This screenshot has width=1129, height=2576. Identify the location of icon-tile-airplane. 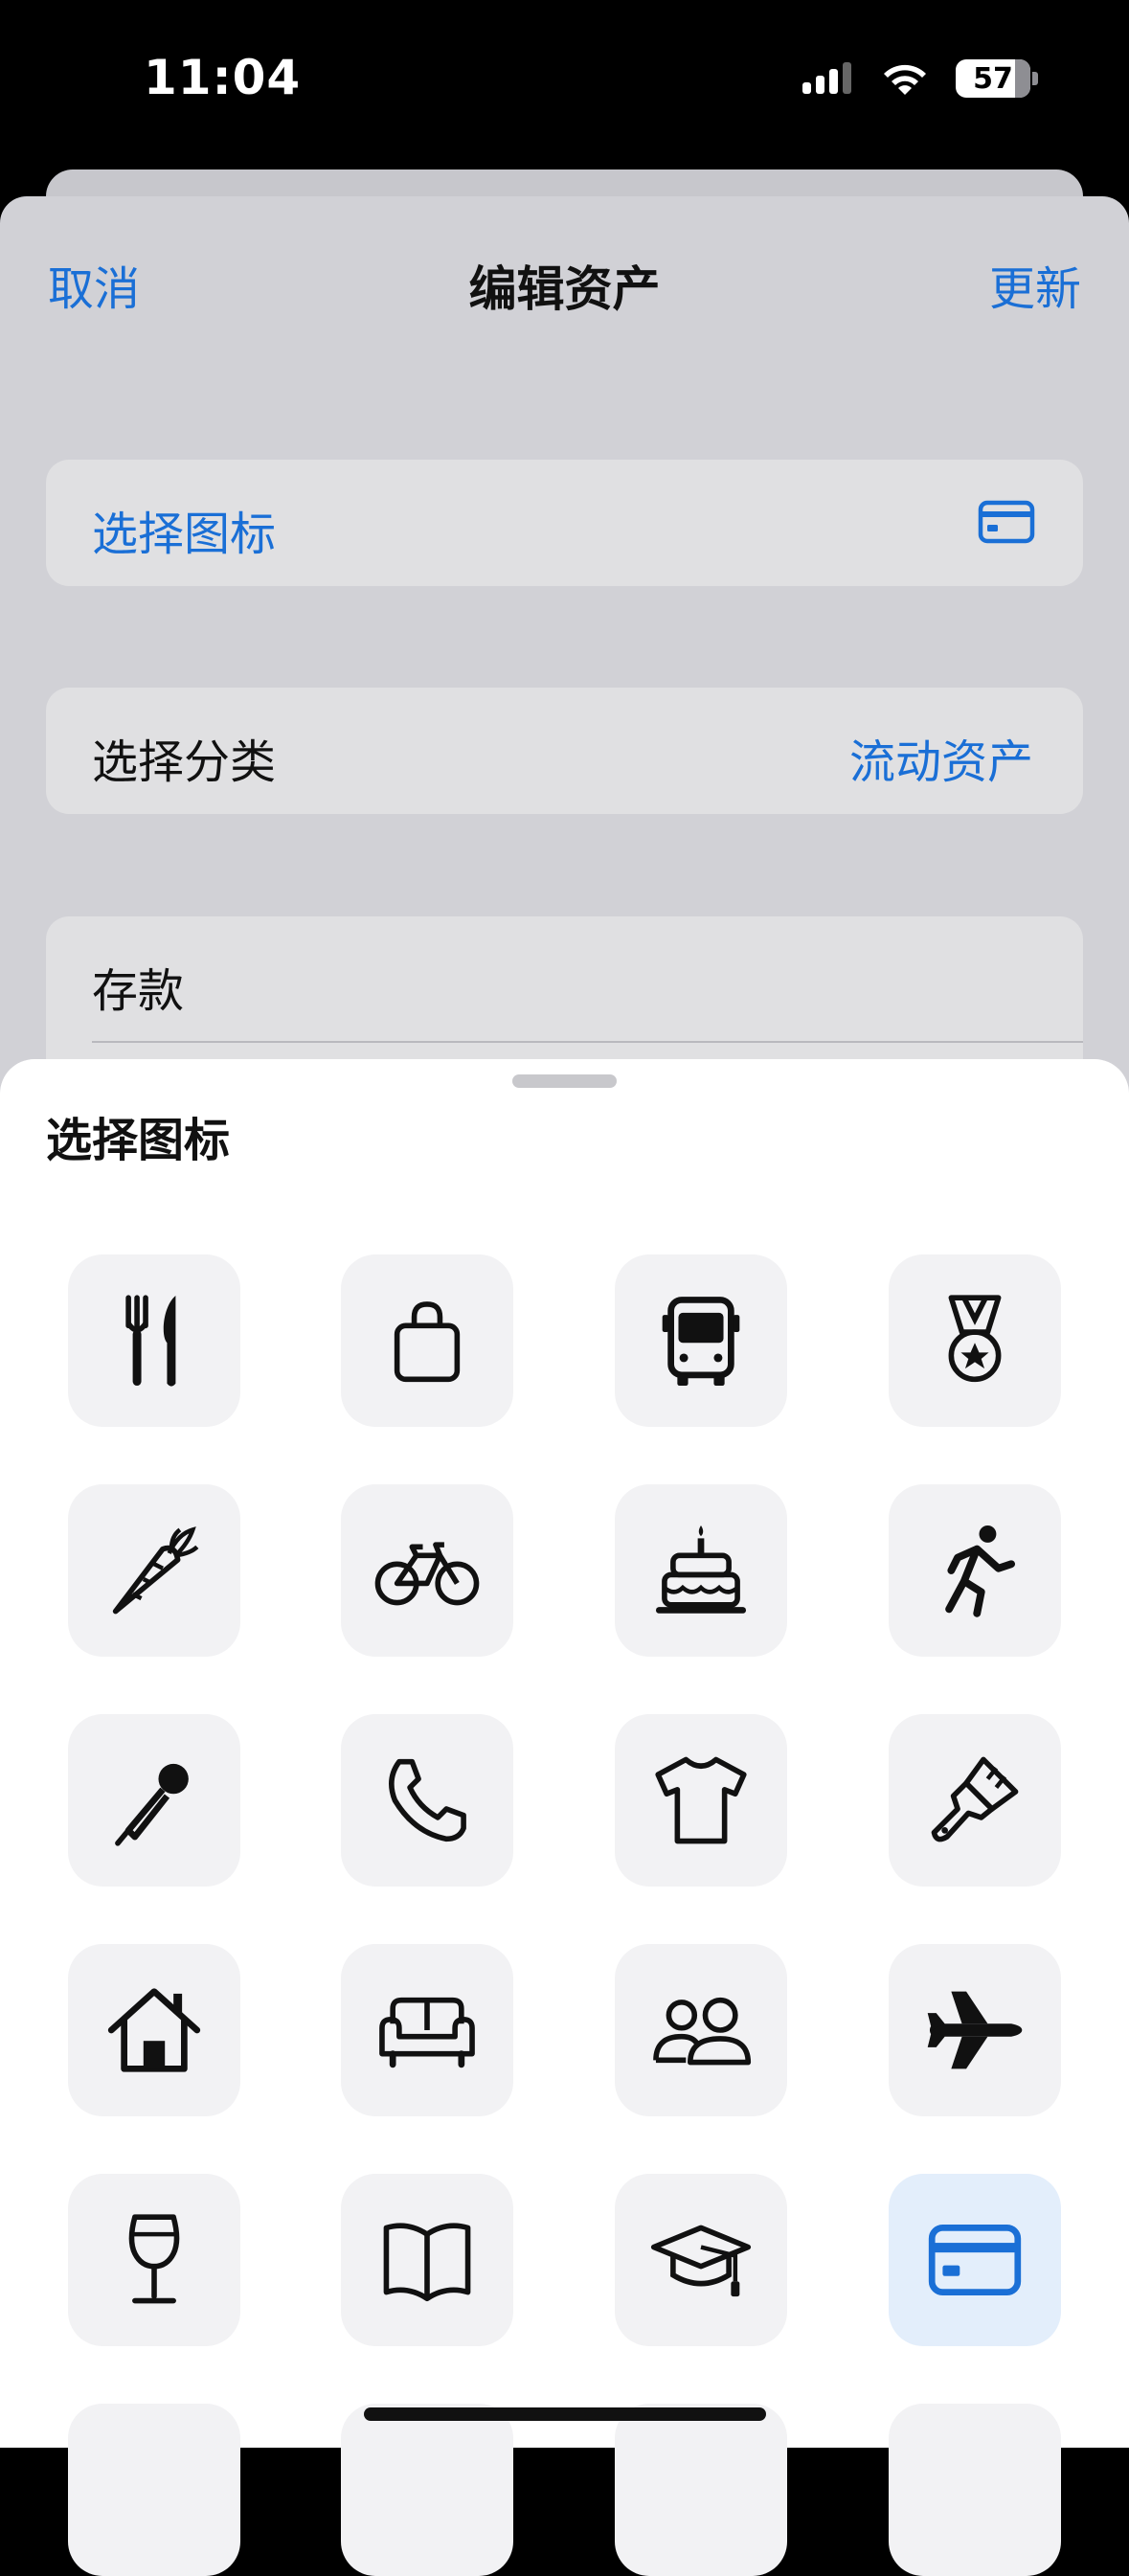
(975, 2030).